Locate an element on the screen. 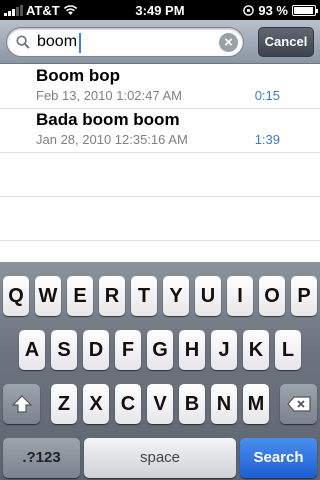  list-item: Boom bop Feb 13, 2010 1:02:47 AM 0:15 is located at coordinates (160, 87).